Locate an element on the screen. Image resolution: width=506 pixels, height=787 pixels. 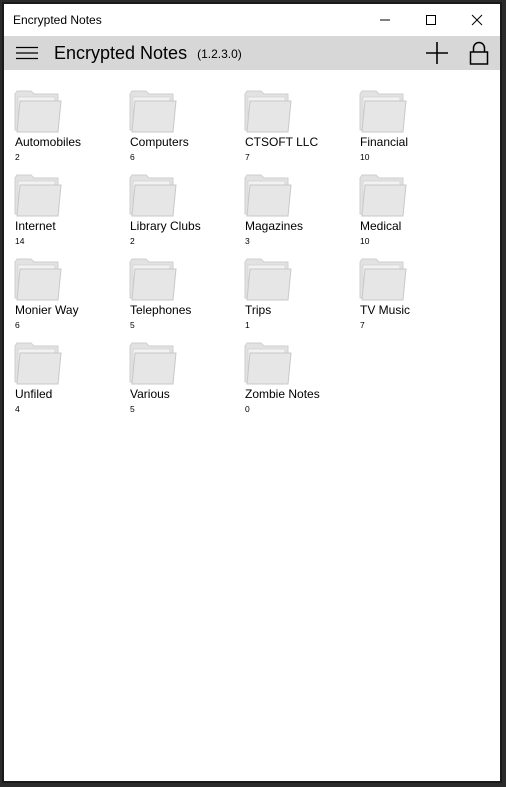
lock-button is located at coordinates (479, 53).